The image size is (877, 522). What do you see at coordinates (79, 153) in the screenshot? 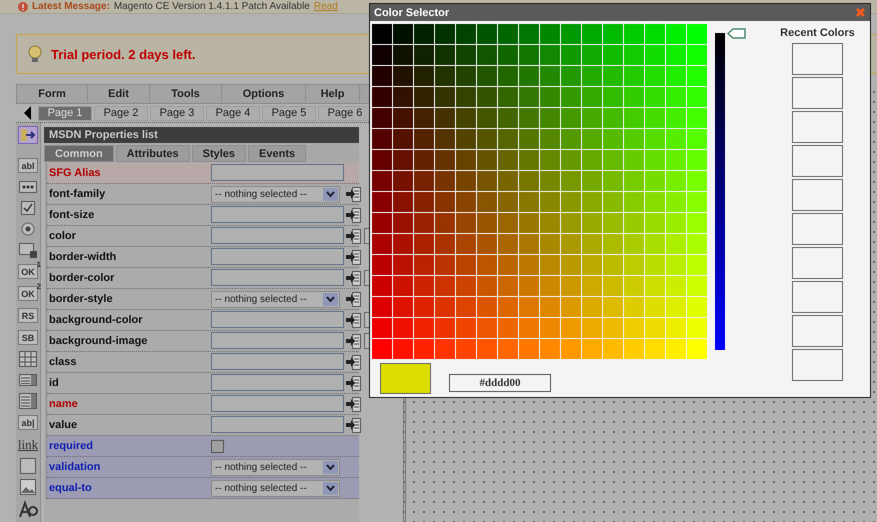
I see `panel-tab: Common` at bounding box center [79, 153].